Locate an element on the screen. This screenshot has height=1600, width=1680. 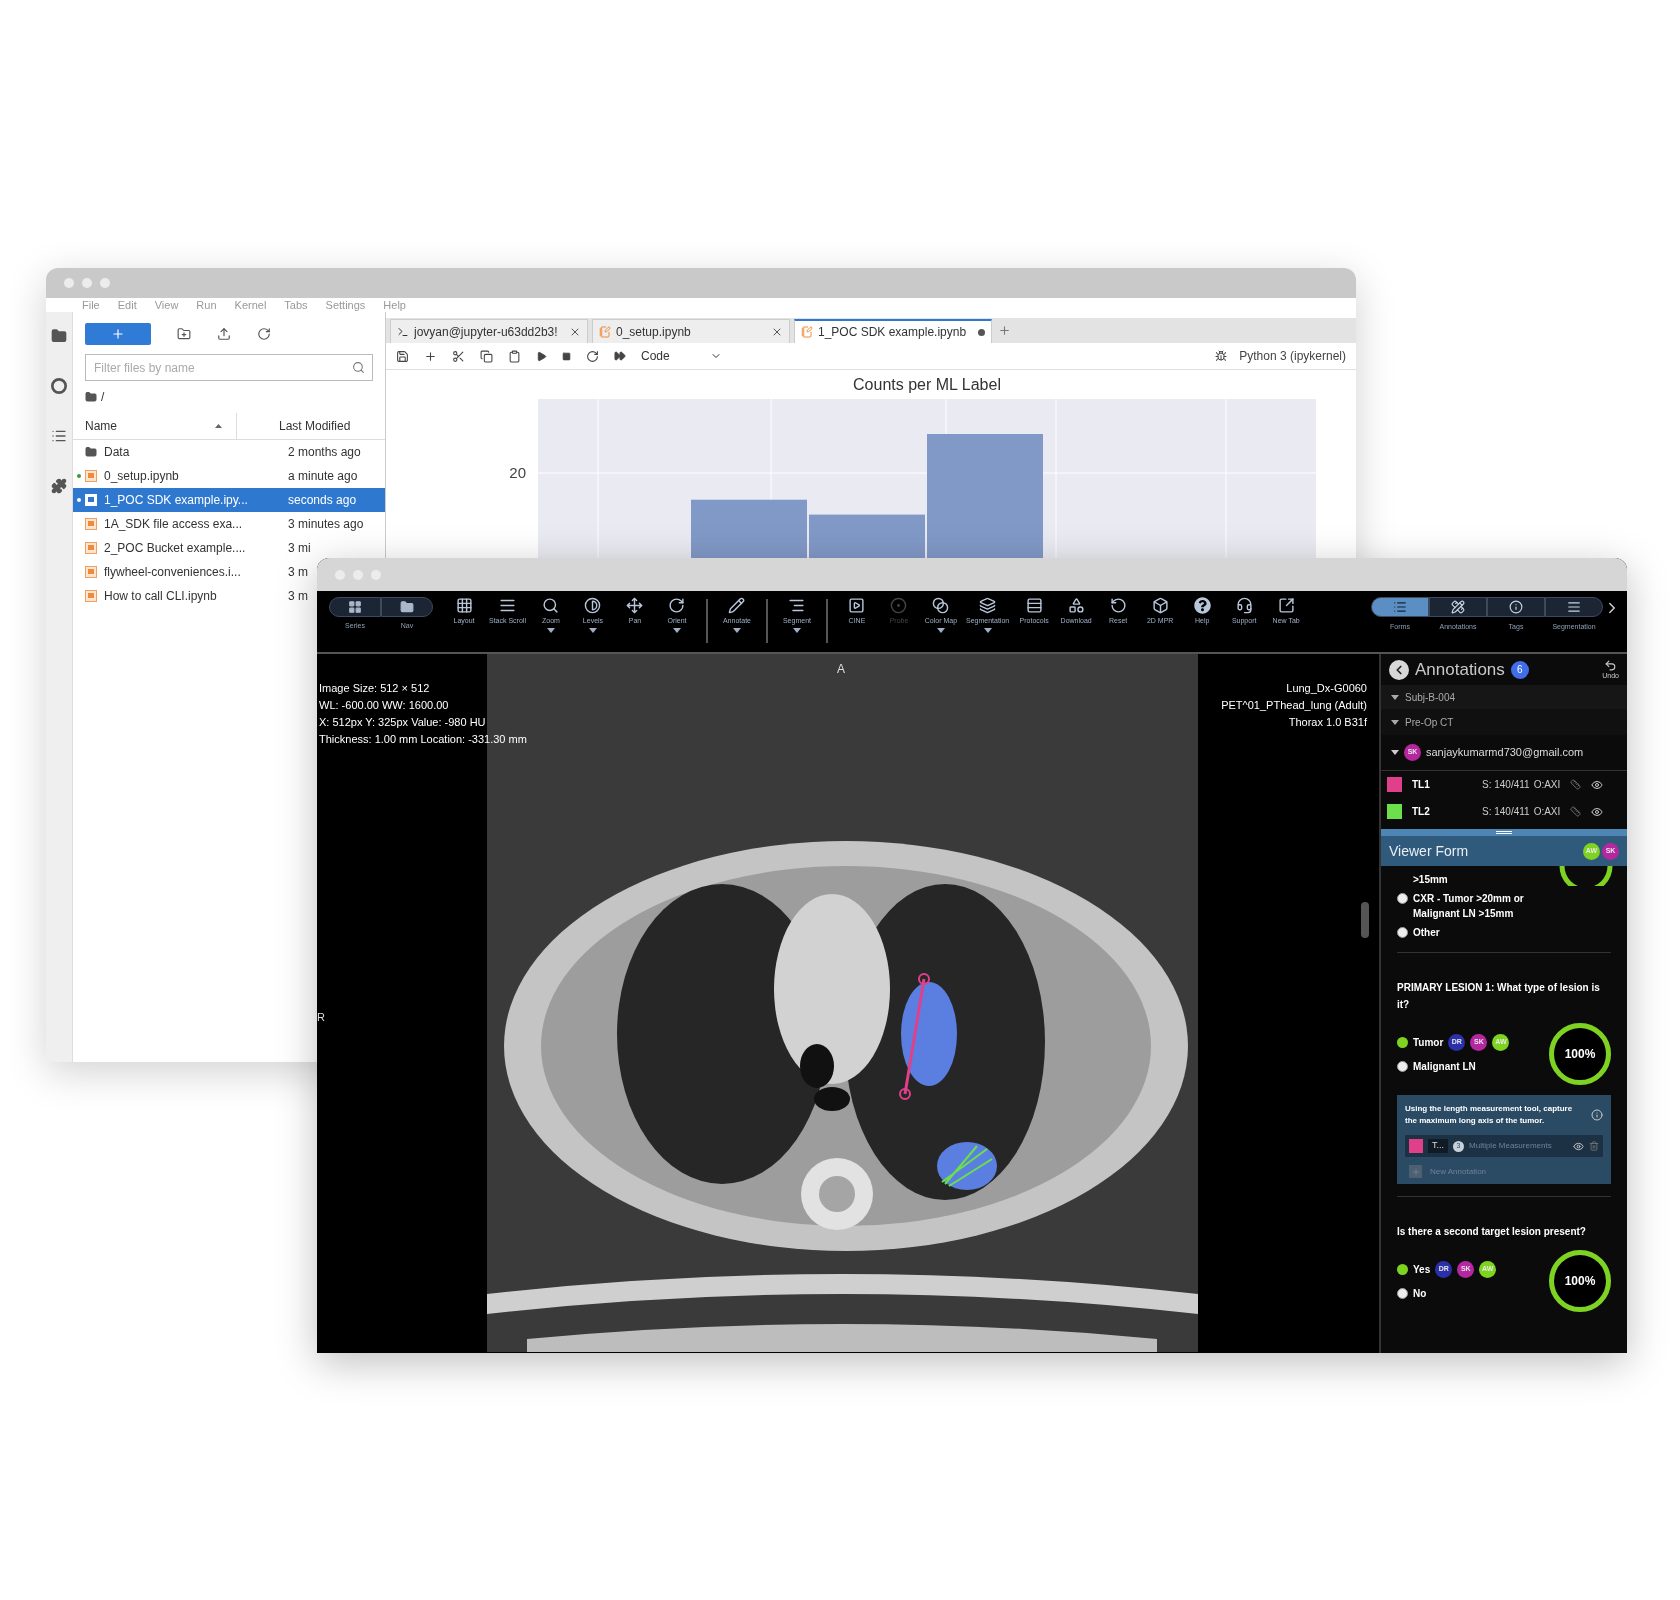
rotate-icon is located at coordinates (677, 605).